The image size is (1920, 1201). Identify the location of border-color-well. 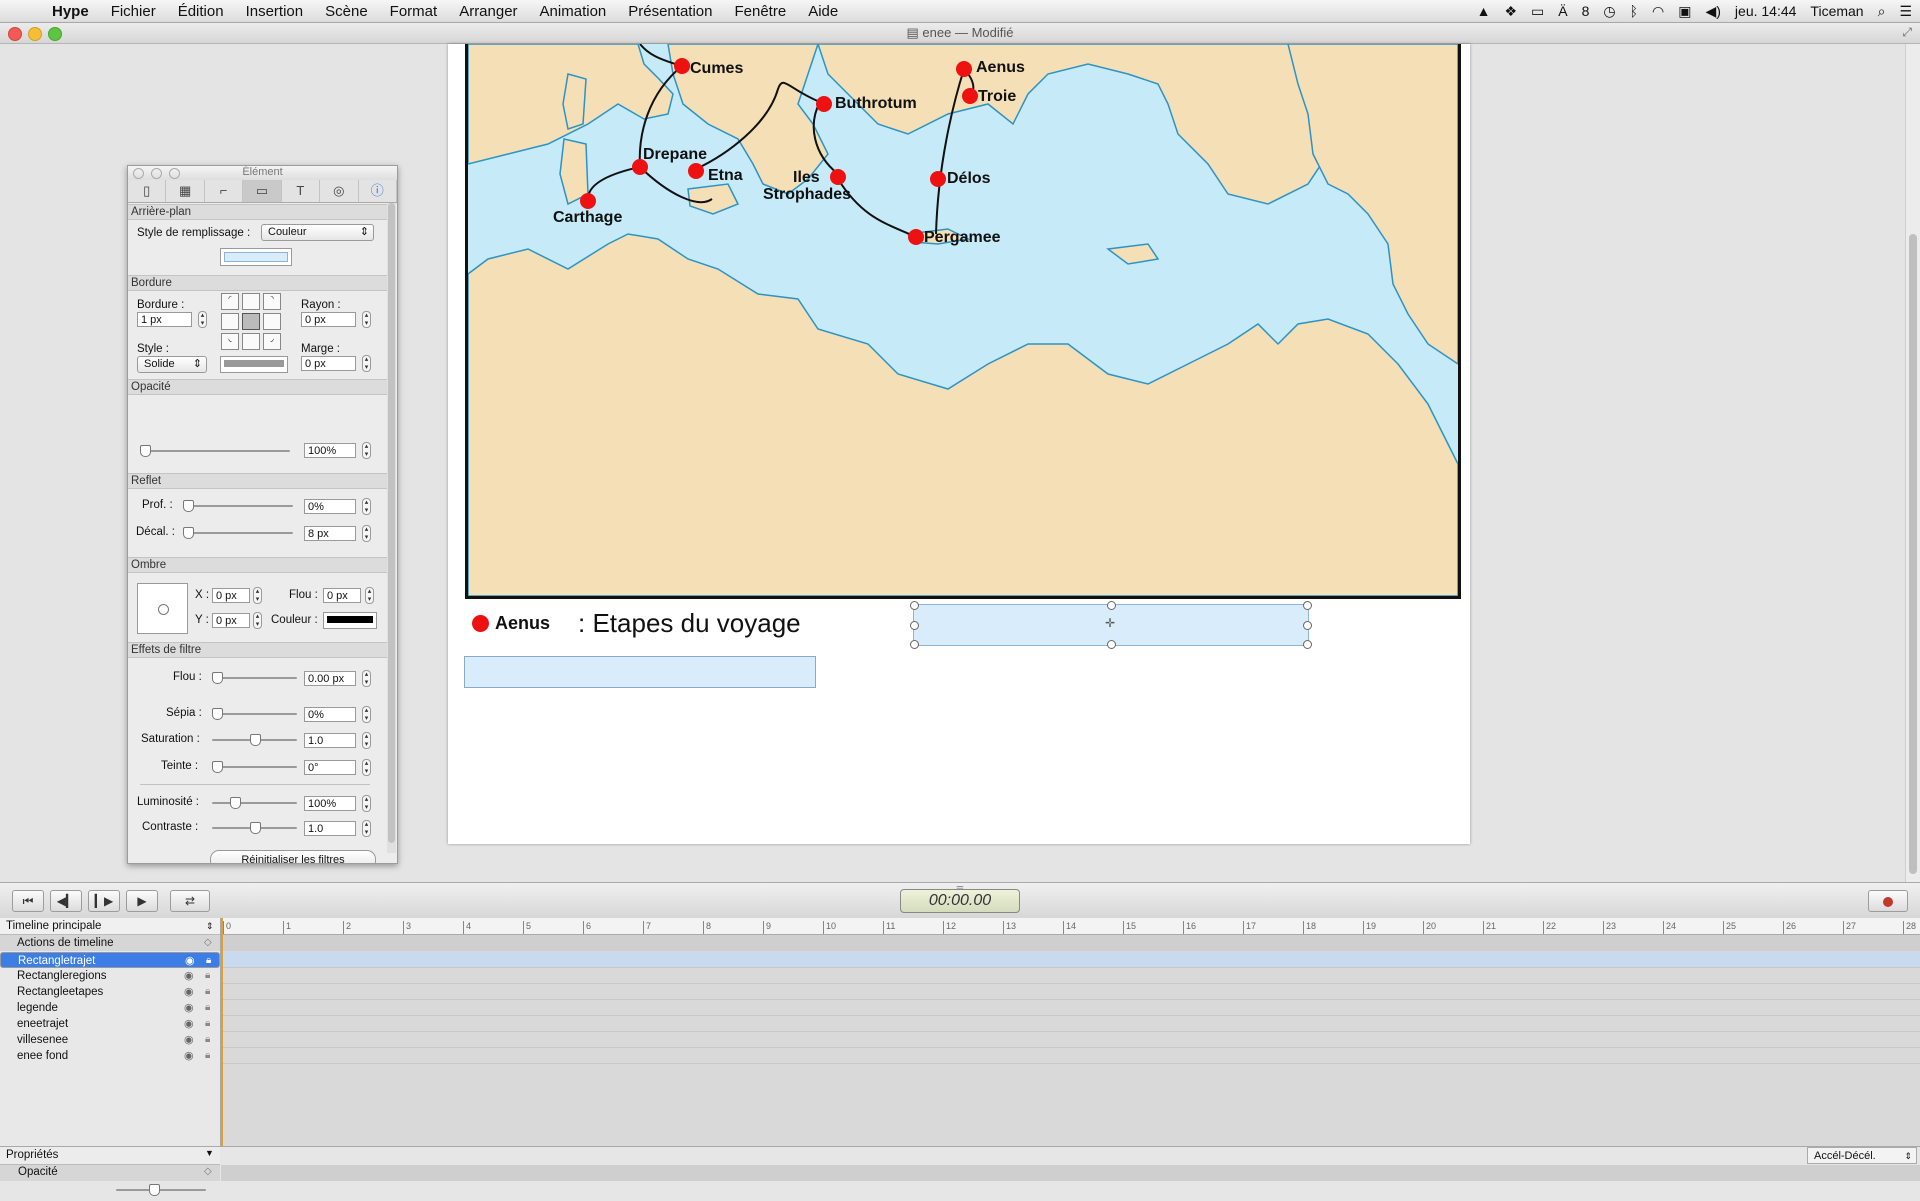
(254, 364).